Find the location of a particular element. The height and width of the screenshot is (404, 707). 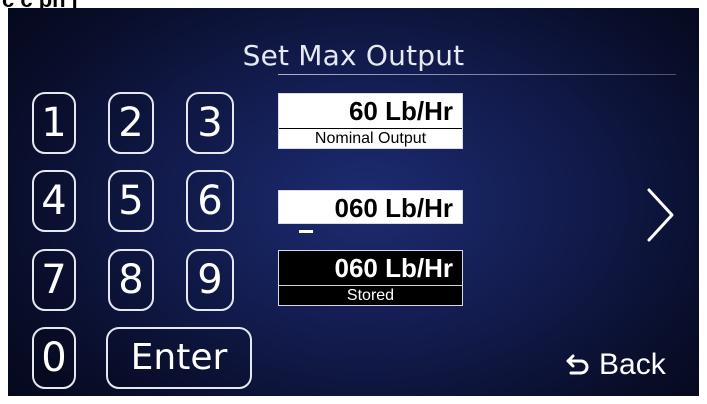

keypad-key-8: 8 is located at coordinates (131, 280).